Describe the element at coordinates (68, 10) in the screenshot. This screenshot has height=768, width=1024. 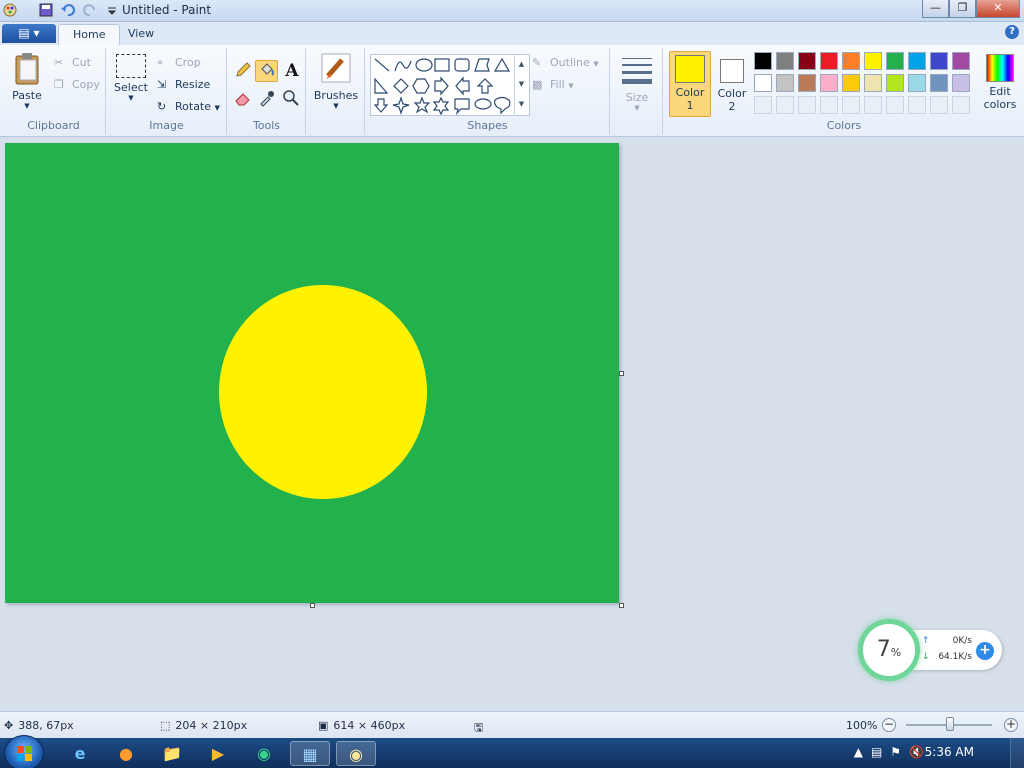
I see `undo-icon` at that location.